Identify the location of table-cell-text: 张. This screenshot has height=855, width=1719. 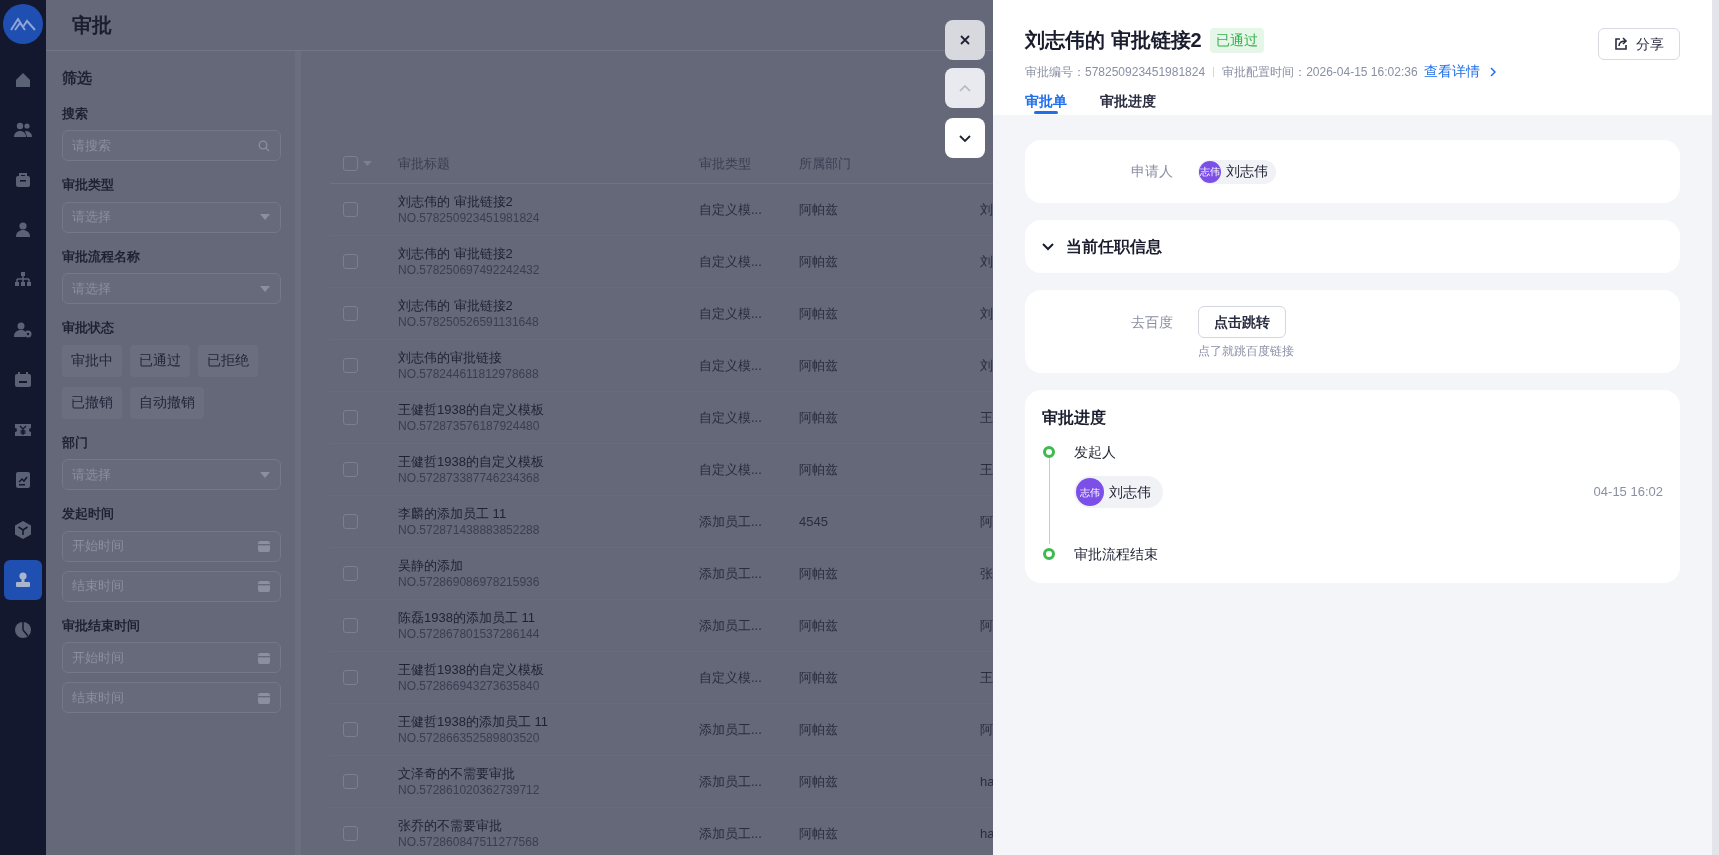
(986, 573).